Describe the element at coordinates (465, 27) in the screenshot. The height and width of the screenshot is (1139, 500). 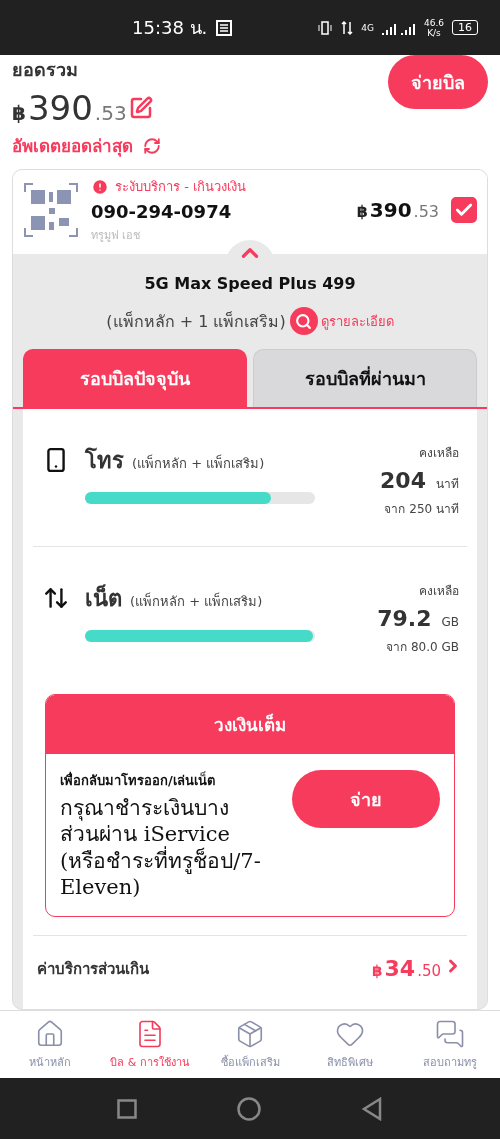
I see `battery-level: 16` at that location.